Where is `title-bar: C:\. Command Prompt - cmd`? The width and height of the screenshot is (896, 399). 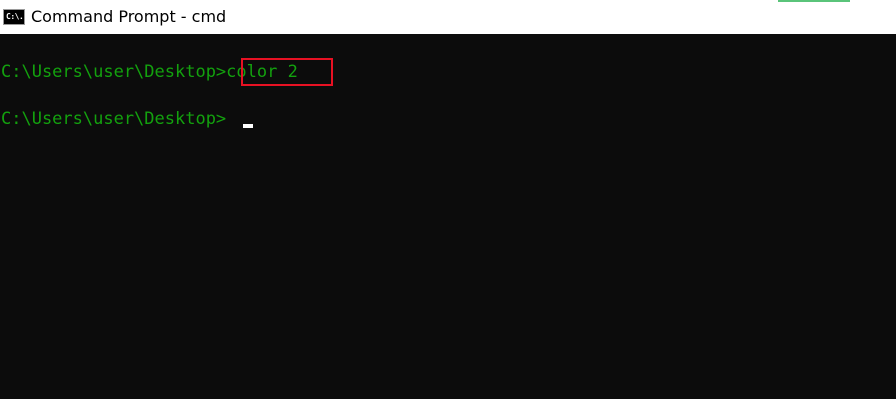 title-bar: C:\. Command Prompt - cmd is located at coordinates (448, 17).